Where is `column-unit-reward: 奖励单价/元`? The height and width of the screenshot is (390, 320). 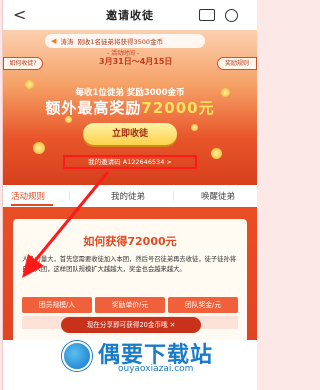 column-unit-reward: 奖励单价/元 is located at coordinates (130, 305).